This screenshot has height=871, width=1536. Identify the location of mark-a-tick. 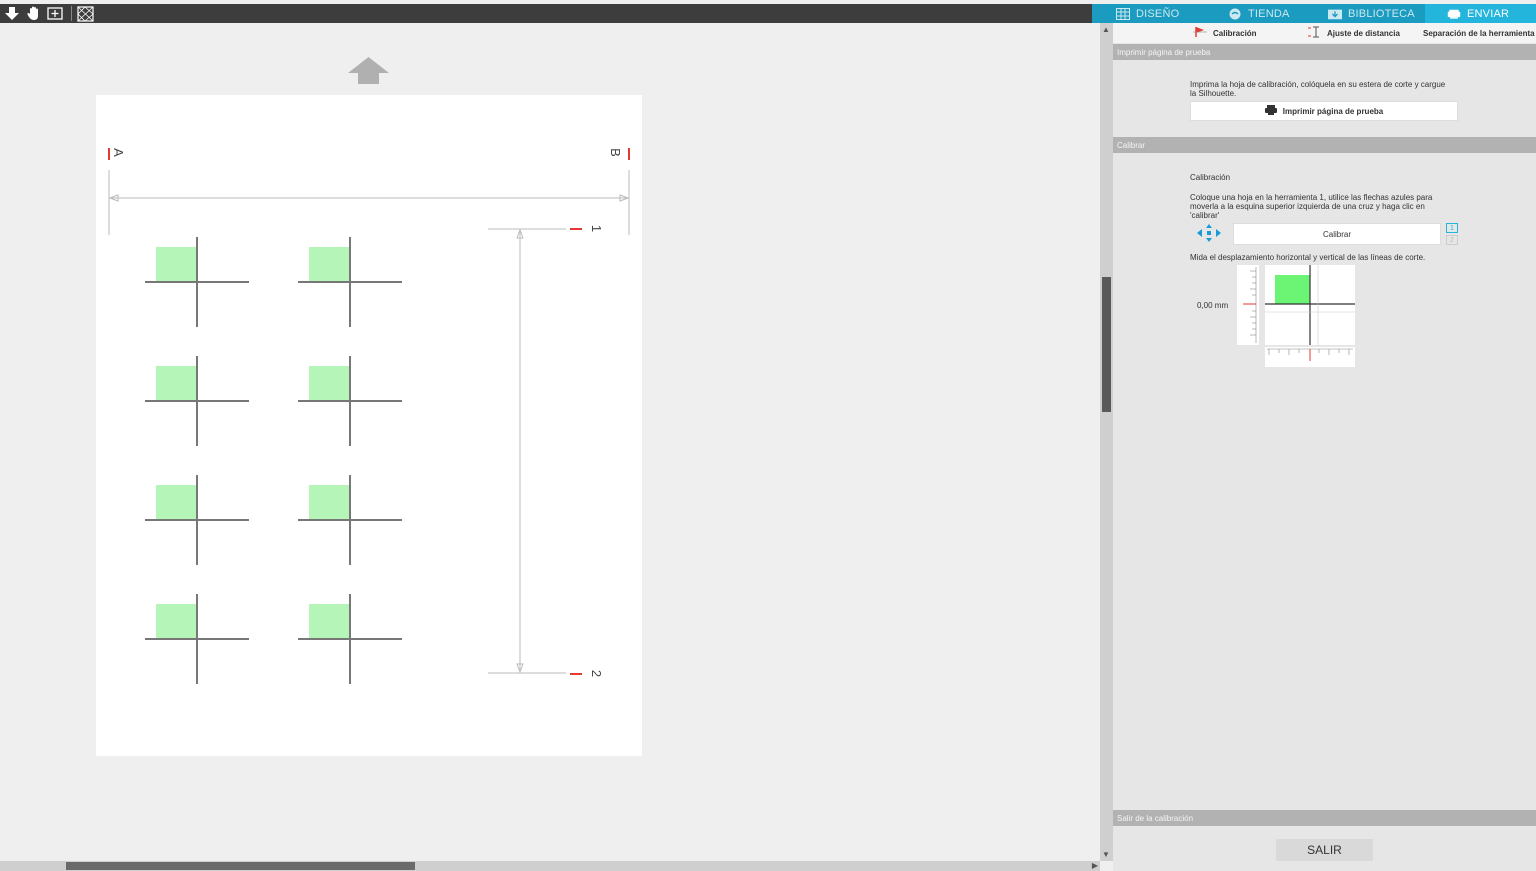
(109, 154).